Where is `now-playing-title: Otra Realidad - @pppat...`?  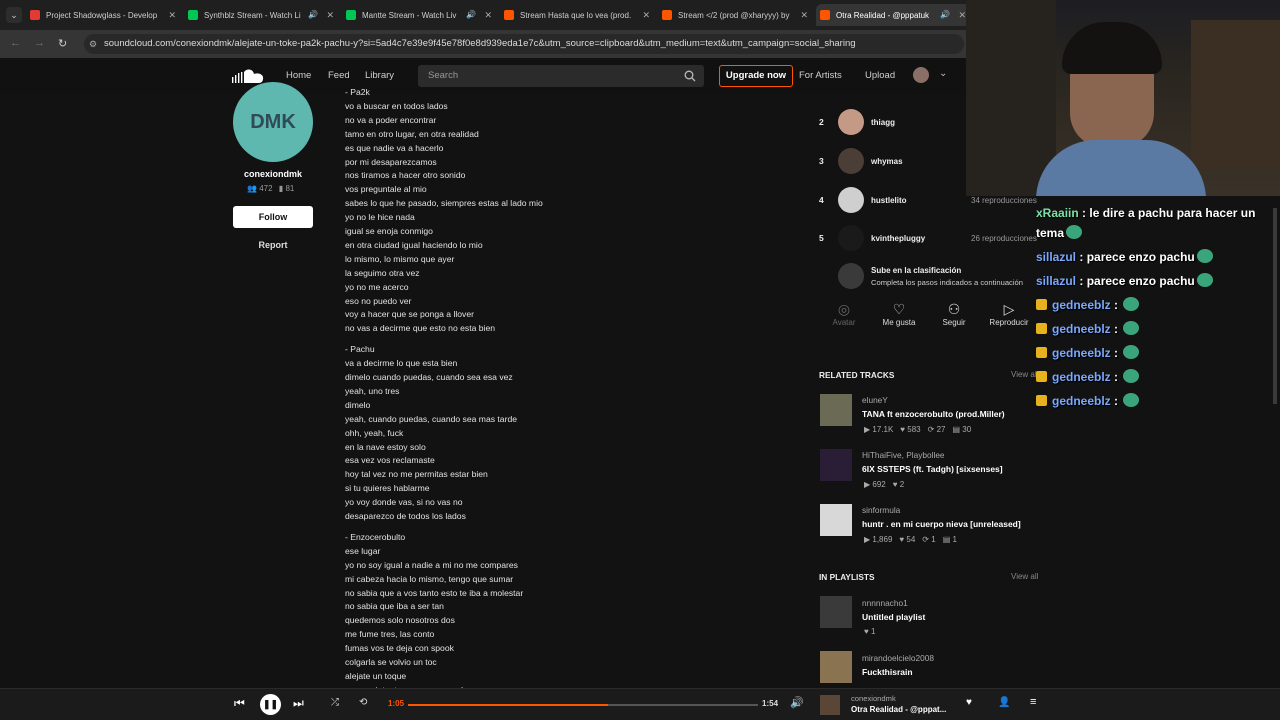
now-playing-title: Otra Realidad - @pppat... is located at coordinates (898, 709).